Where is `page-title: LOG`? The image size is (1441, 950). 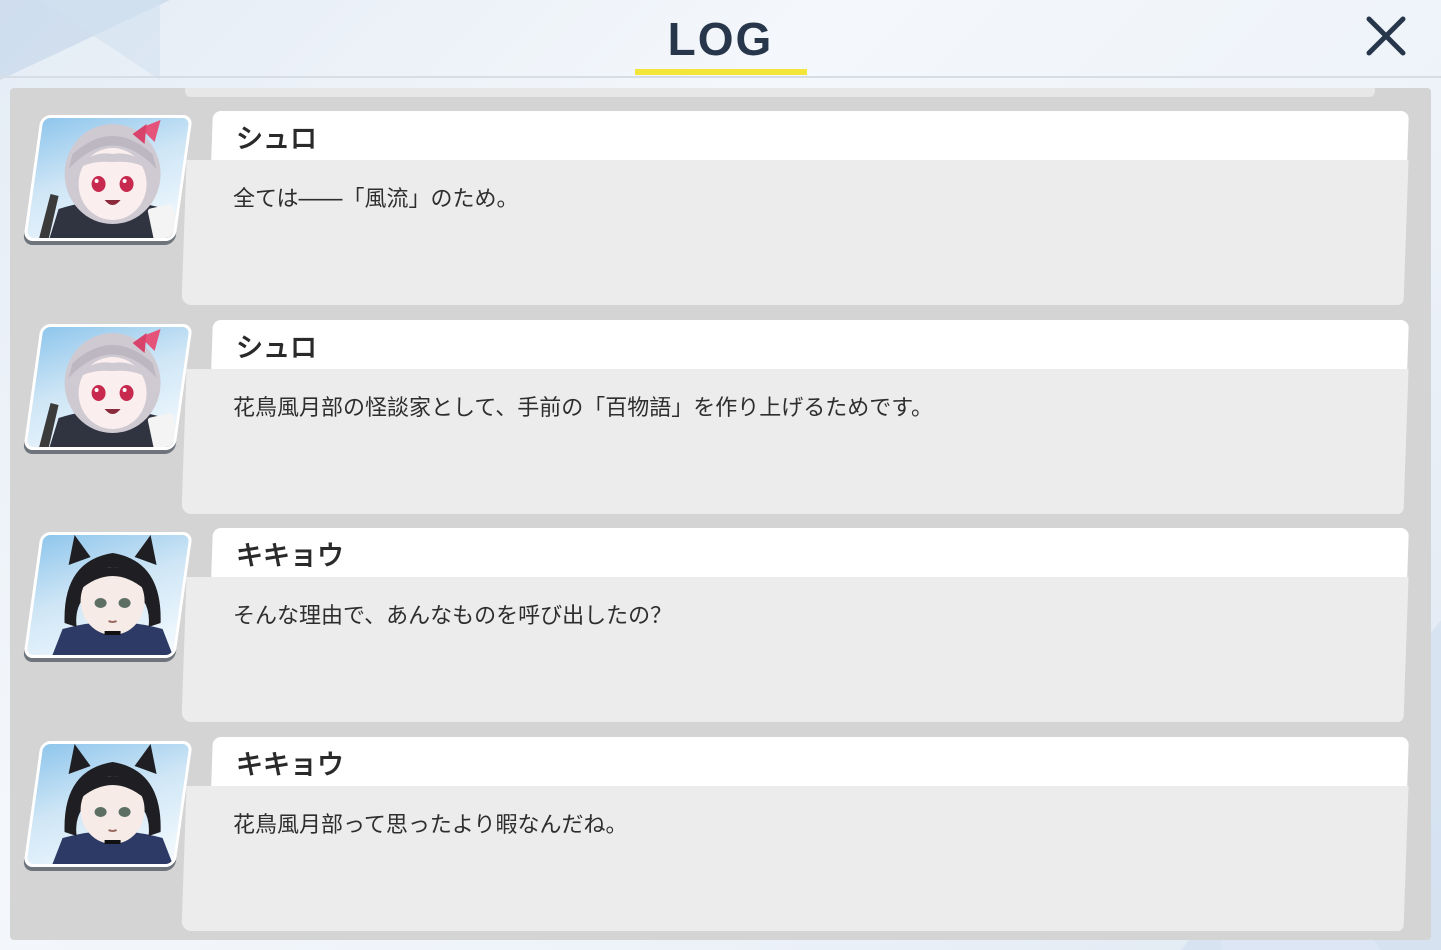
page-title: LOG is located at coordinates (720, 39).